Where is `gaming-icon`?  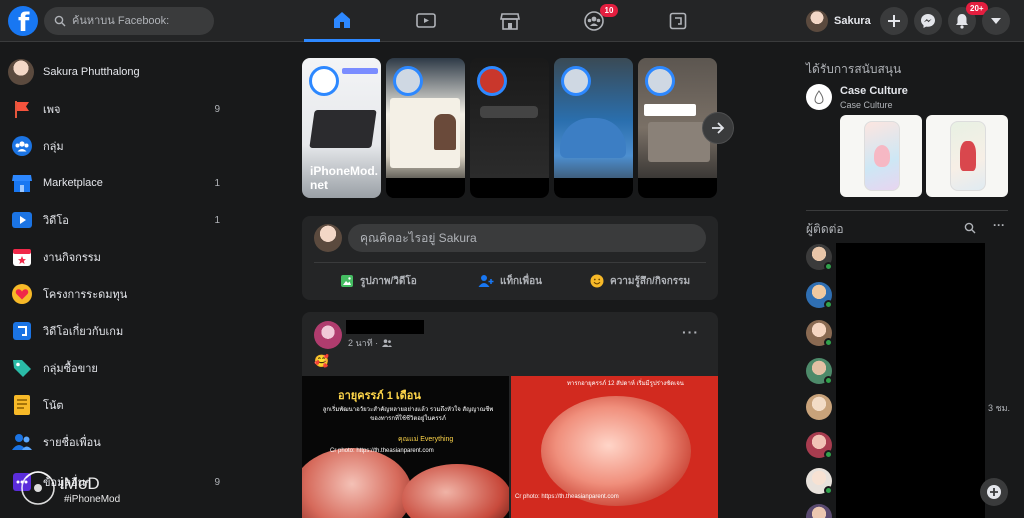 gaming-icon is located at coordinates (22, 331).